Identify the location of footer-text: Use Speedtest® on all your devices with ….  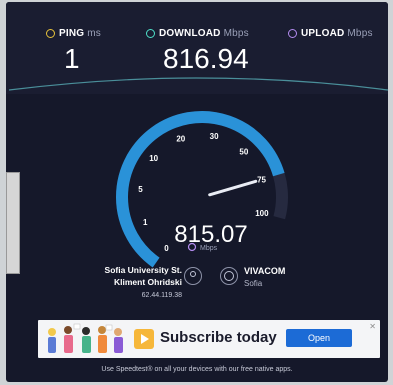
(197, 369).